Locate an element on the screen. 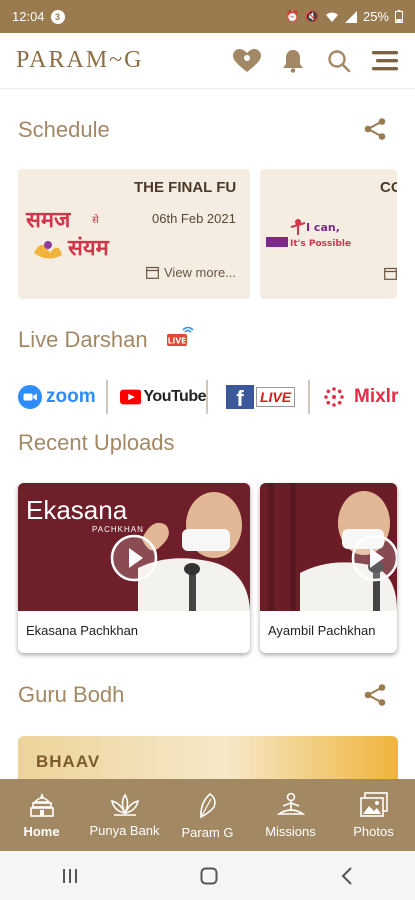 This screenshot has height=900, width=415. recent-apps-icon is located at coordinates (70, 876).